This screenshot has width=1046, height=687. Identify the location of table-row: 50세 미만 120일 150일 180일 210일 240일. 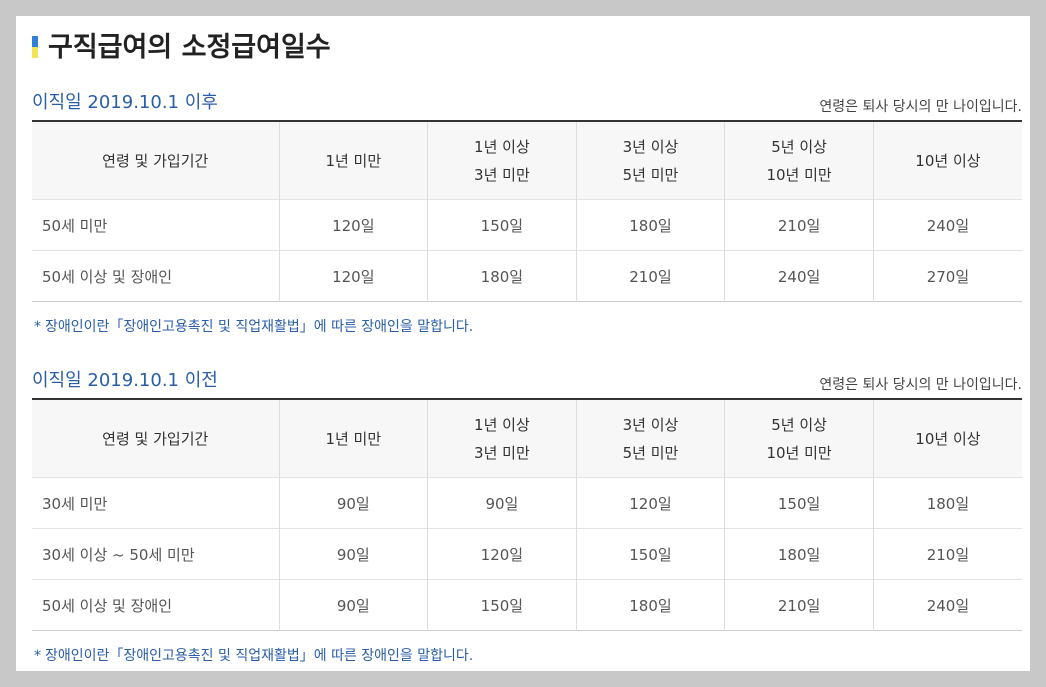
(527, 225).